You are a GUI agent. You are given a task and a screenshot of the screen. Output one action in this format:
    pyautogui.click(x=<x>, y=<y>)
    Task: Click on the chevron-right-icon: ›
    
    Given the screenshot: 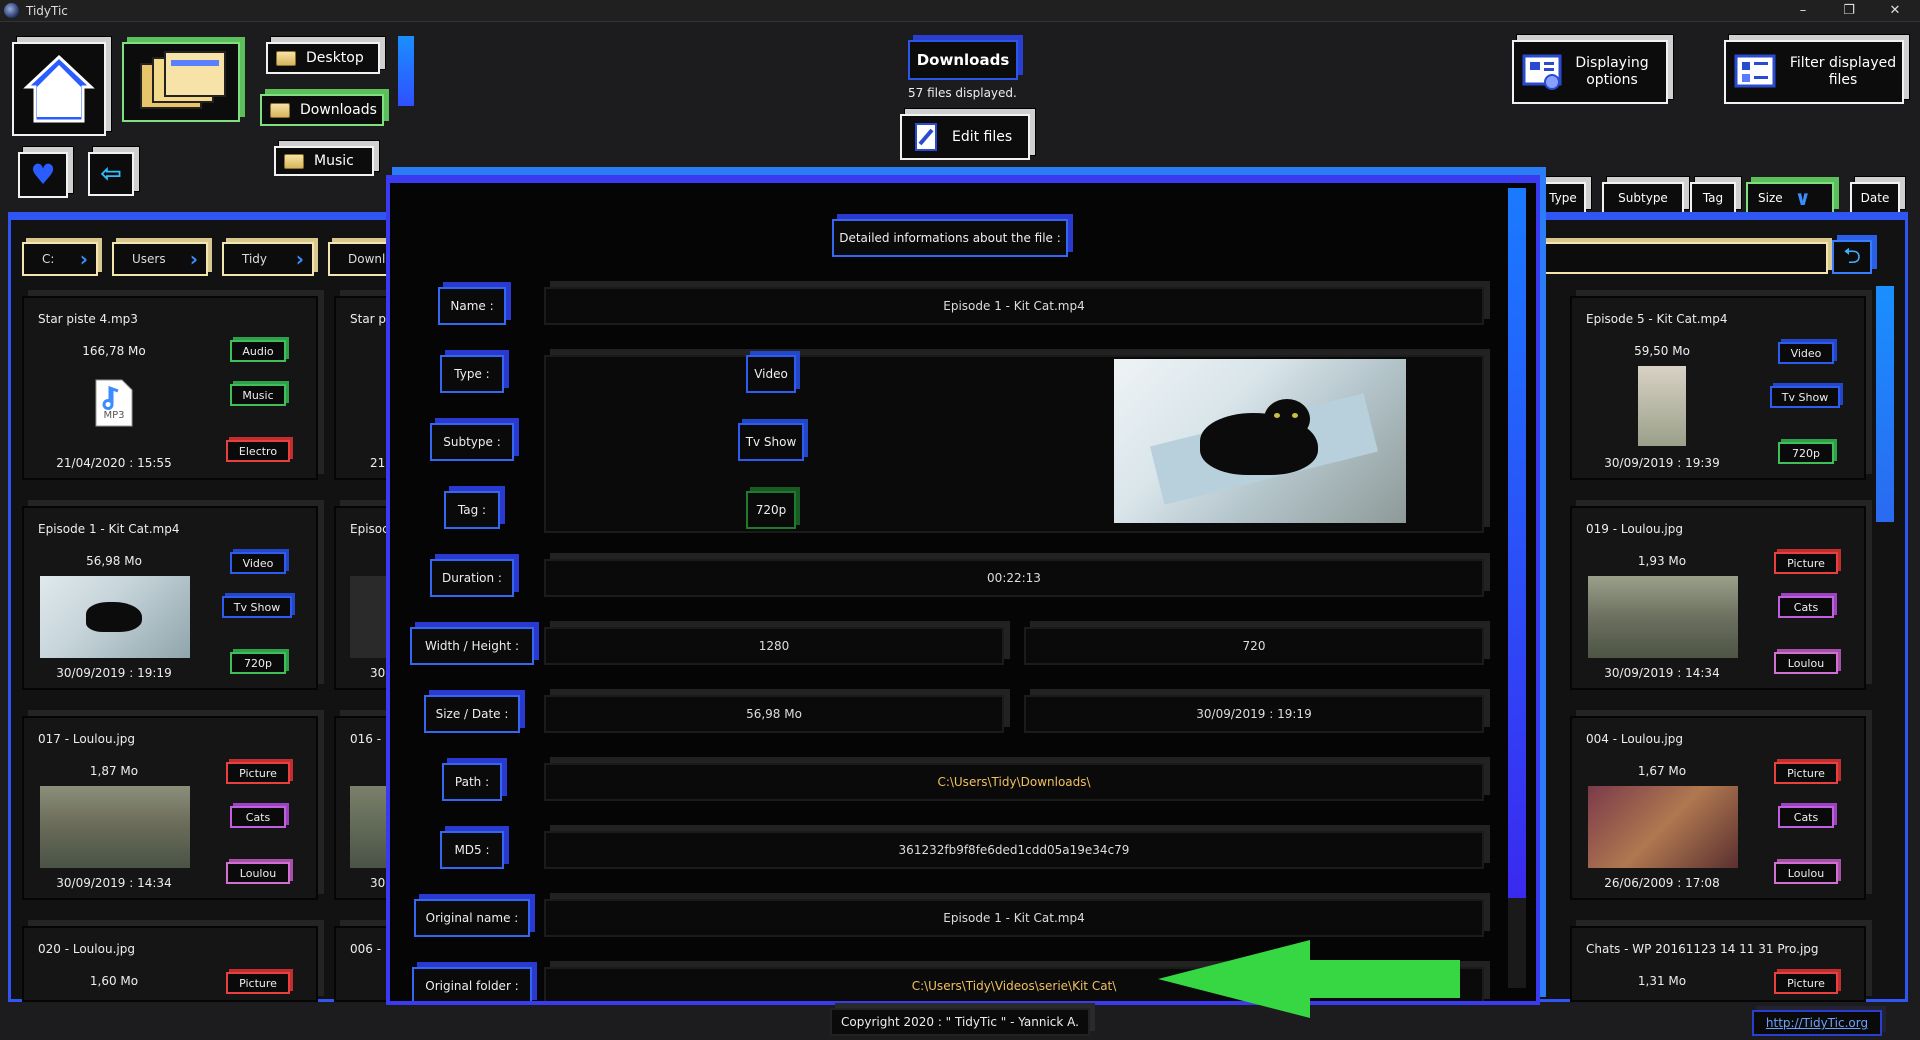 What is the action you would take?
    pyautogui.click(x=299, y=259)
    